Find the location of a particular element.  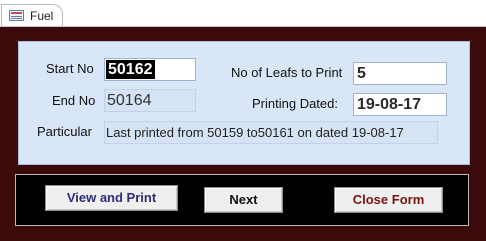

tab-fuel-label: Fuel is located at coordinates (42, 16).